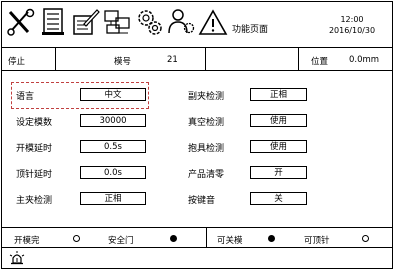  I want to click on sub-clamp-detect-label: 副夹检测, so click(206, 97).